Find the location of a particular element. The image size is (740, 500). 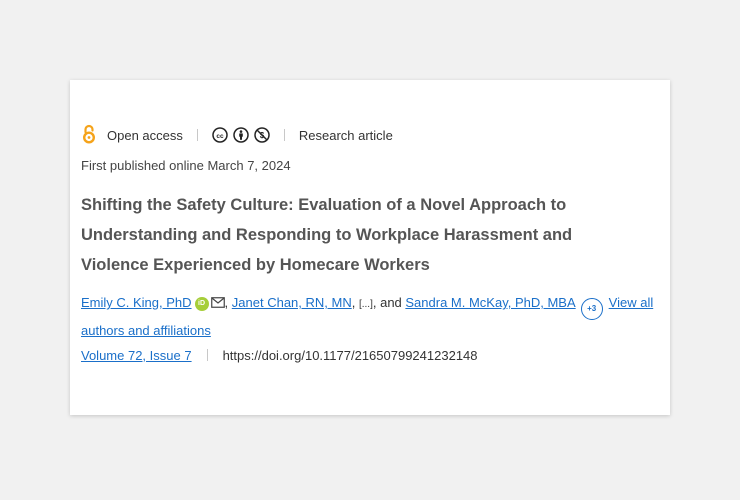

more-authors-badge: +3 is located at coordinates (591, 309).